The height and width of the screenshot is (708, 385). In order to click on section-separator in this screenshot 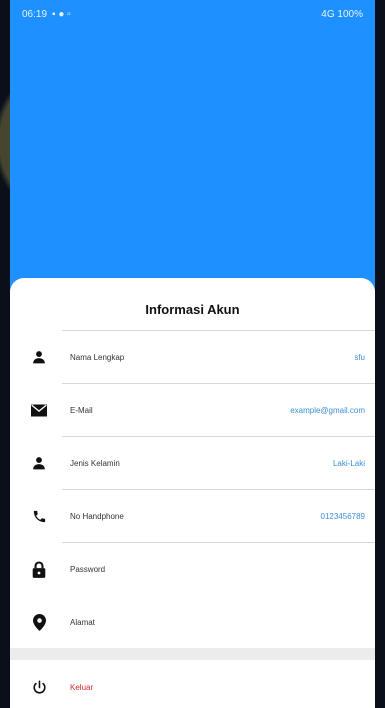, I will do `click(192, 654)`.